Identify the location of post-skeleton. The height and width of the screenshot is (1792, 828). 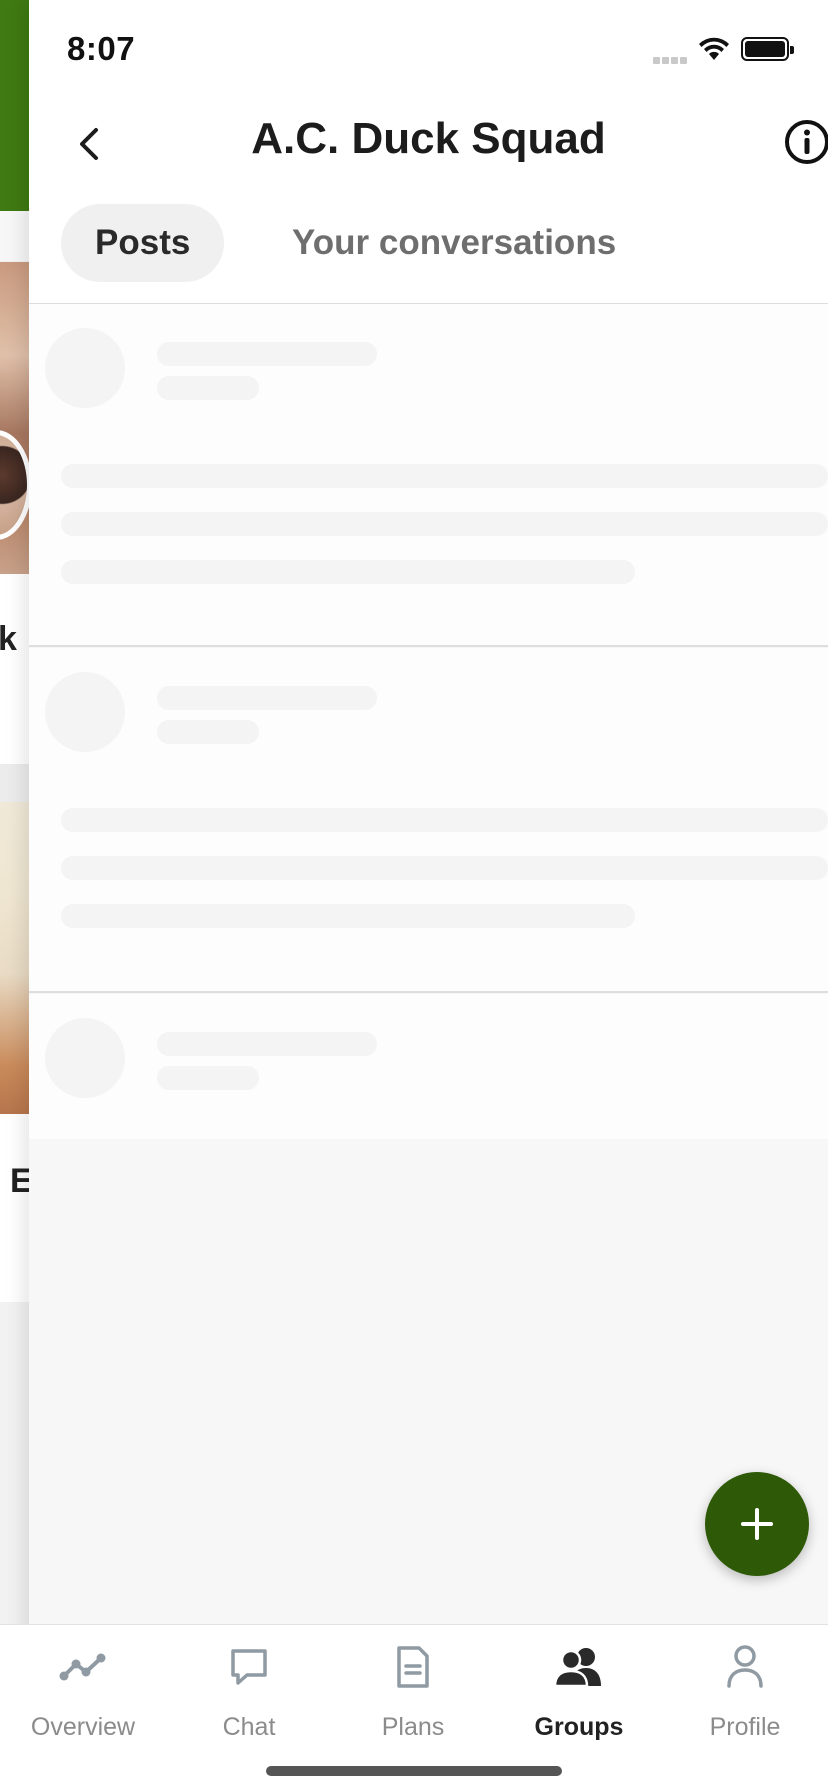
(428, 1066).